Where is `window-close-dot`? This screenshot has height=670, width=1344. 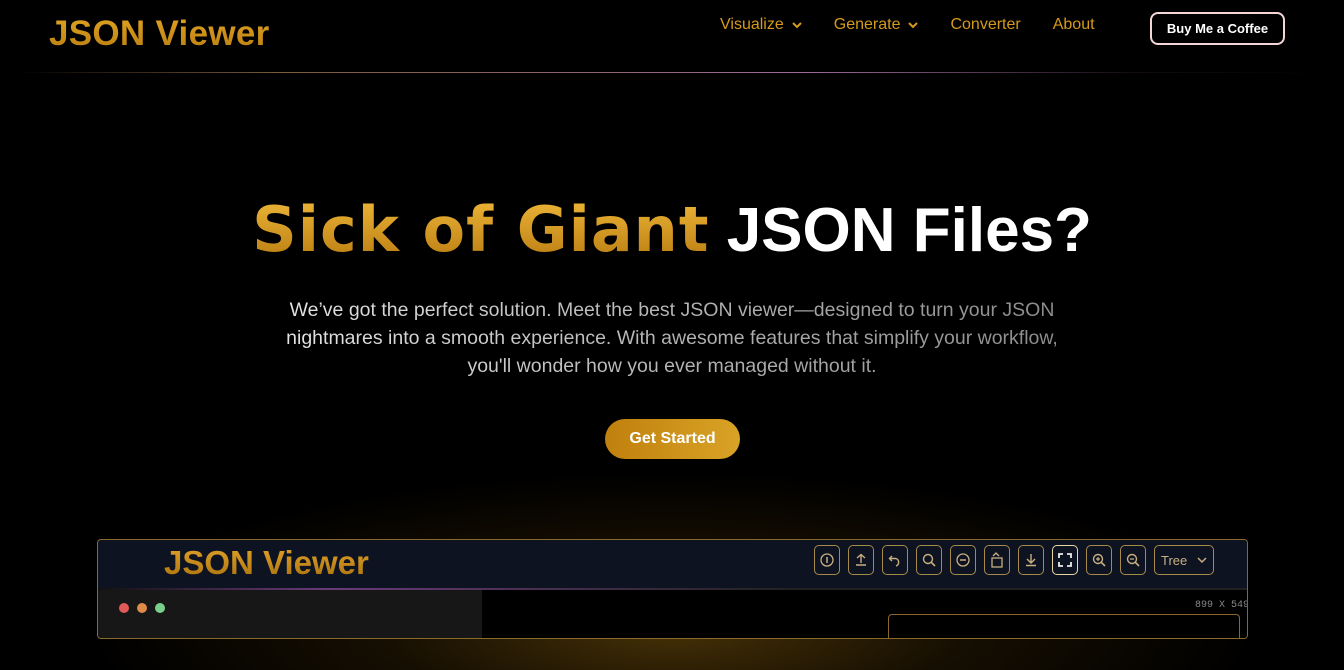 window-close-dot is located at coordinates (124, 608).